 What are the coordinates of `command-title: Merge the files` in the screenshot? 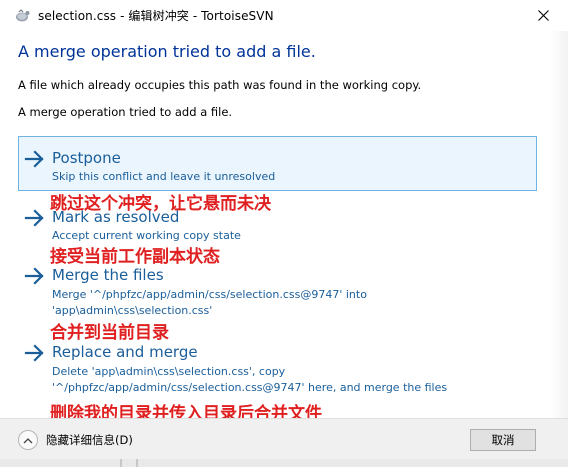 It's located at (108, 275).